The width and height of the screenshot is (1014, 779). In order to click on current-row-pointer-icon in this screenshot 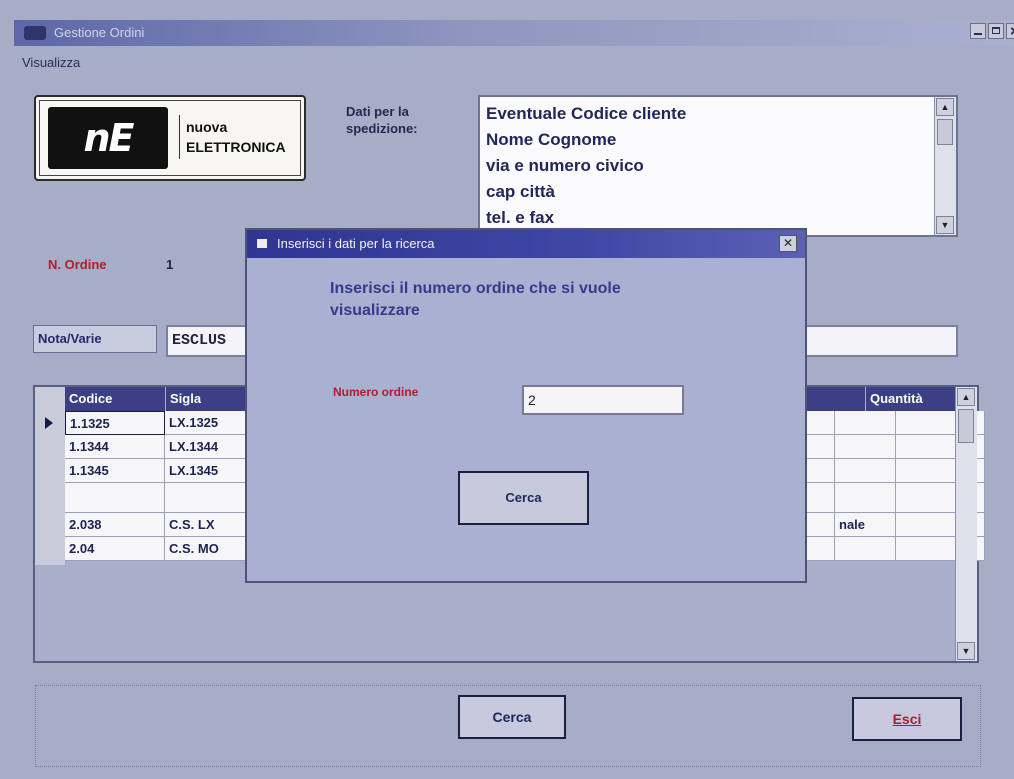, I will do `click(49, 423)`.